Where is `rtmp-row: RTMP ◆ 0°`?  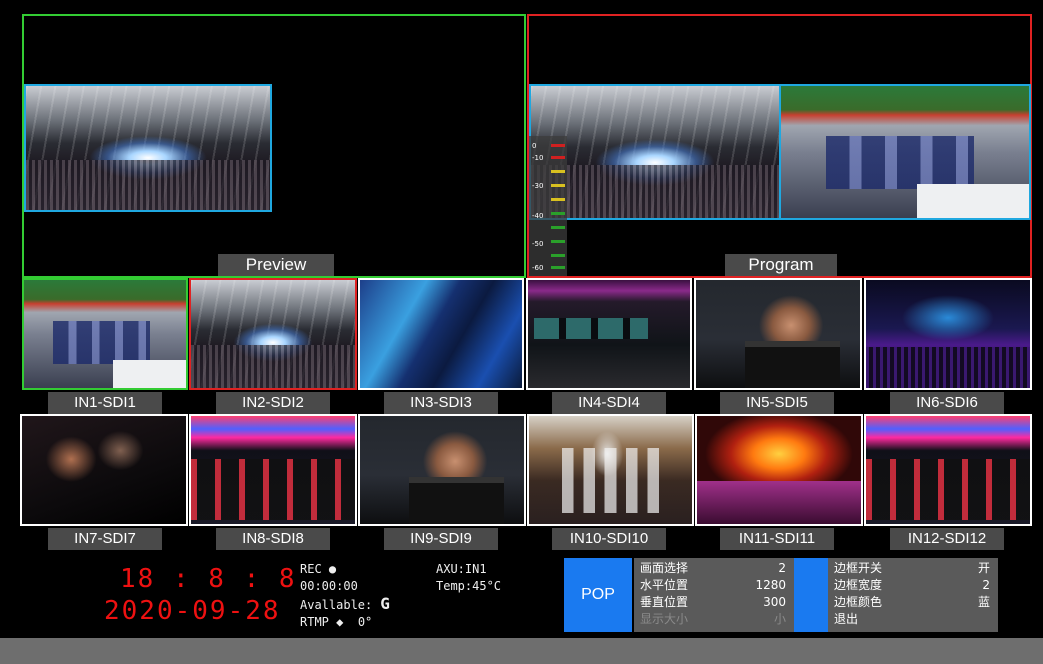
rtmp-row: RTMP ◆ 0° is located at coordinates (370, 622).